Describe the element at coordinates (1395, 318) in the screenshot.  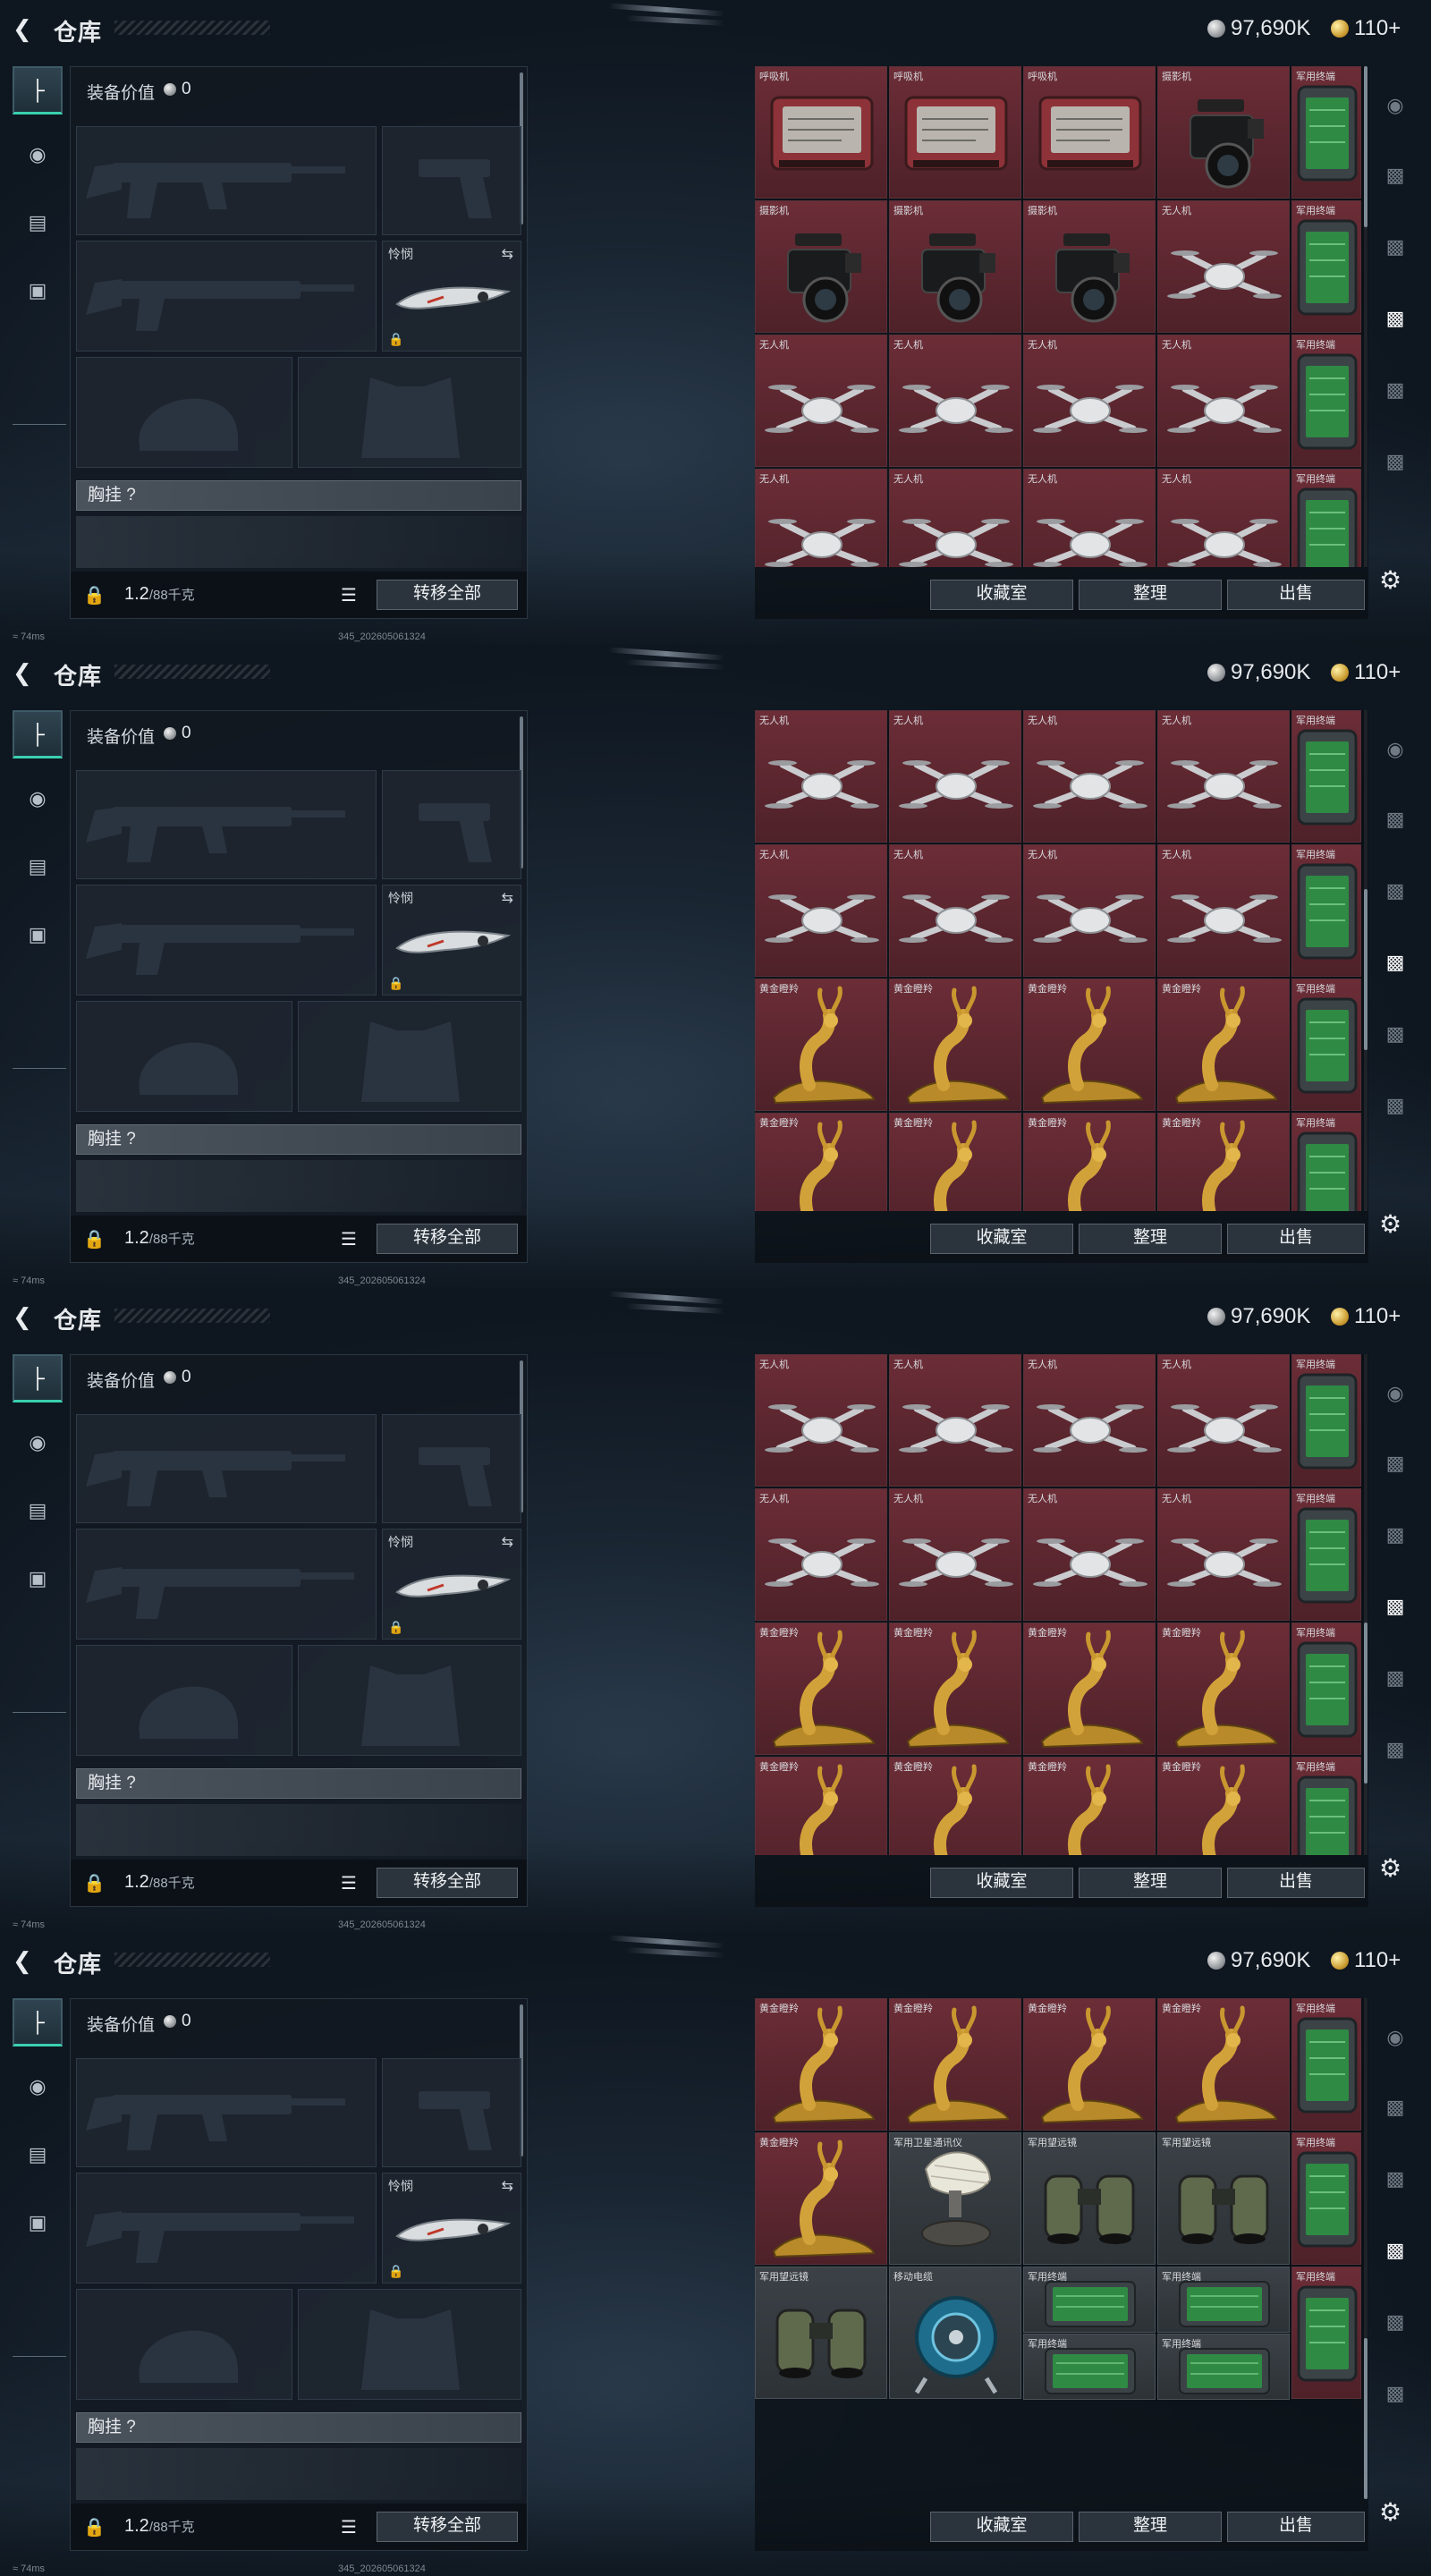
I see `stash-tab-3: ▩` at that location.